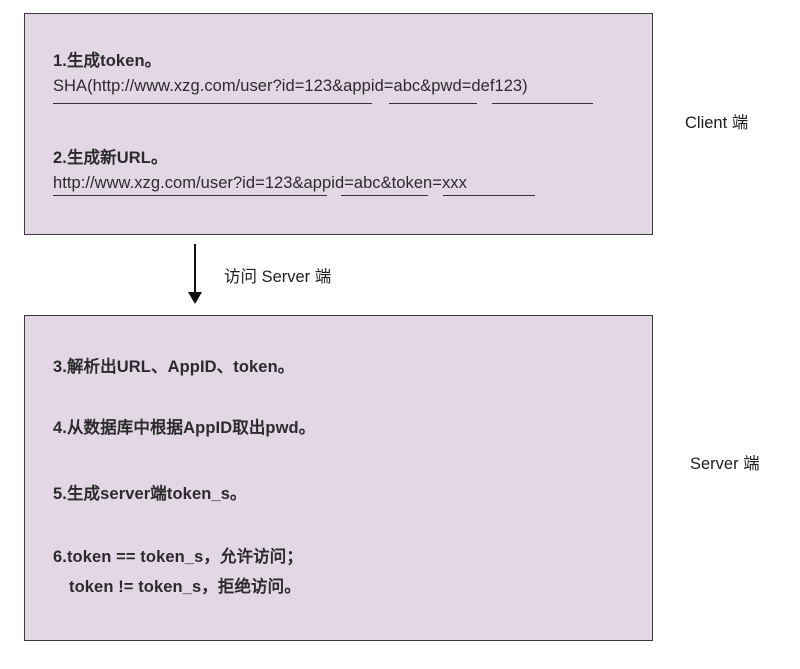 The width and height of the screenshot is (800, 669). I want to click on client-side-label: Client 端, so click(717, 123).